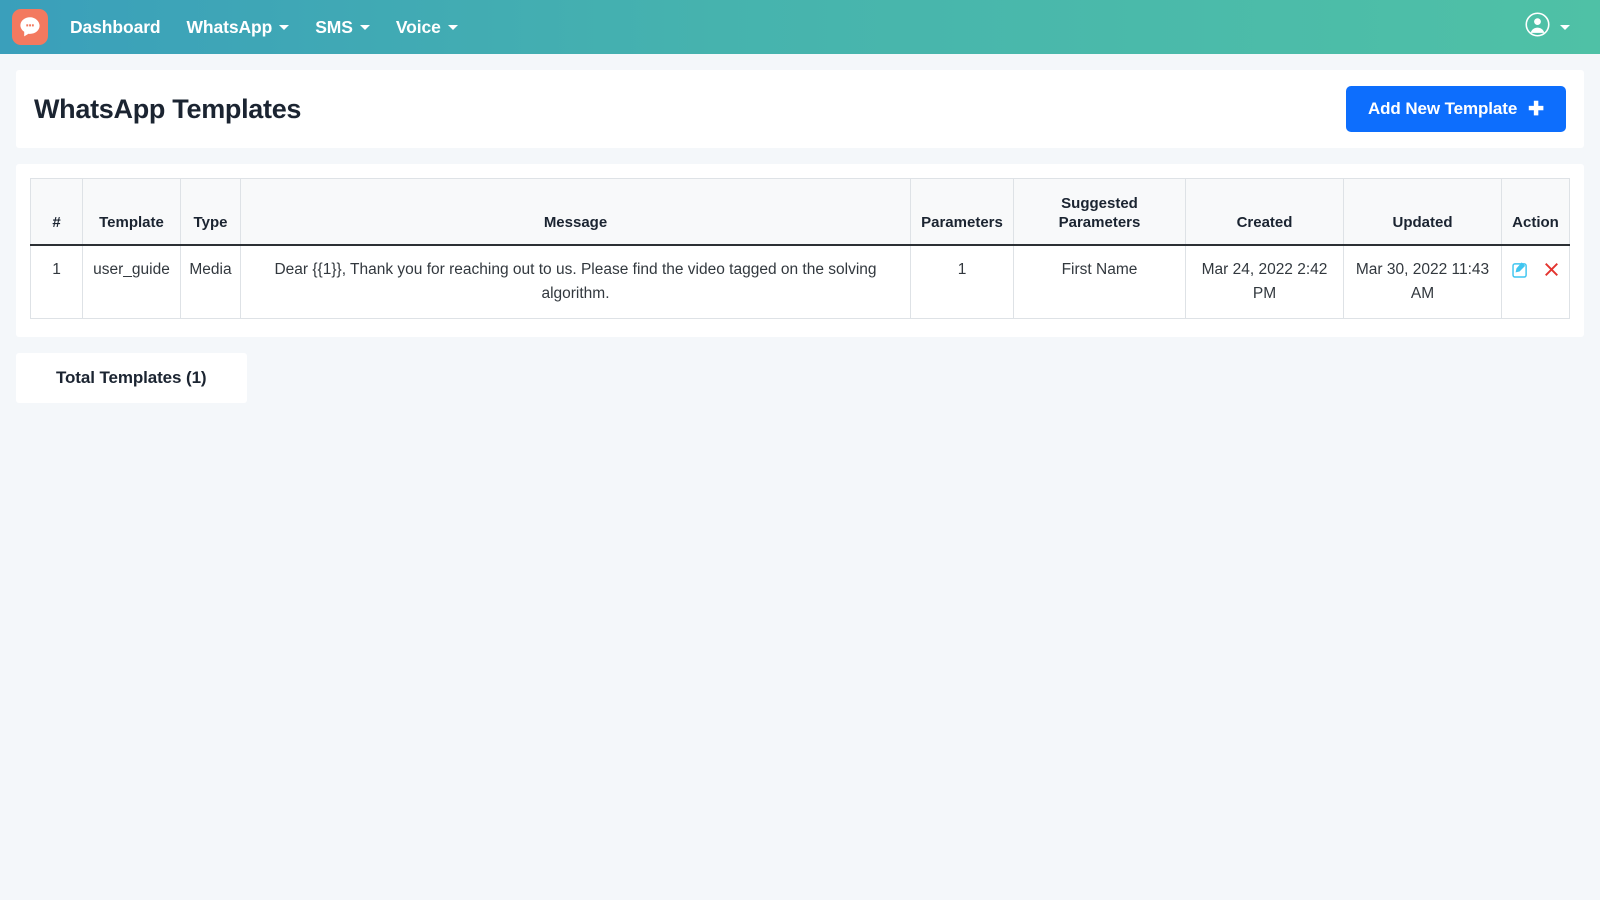  Describe the element at coordinates (131, 212) in the screenshot. I see `column-header-template: Template` at that location.